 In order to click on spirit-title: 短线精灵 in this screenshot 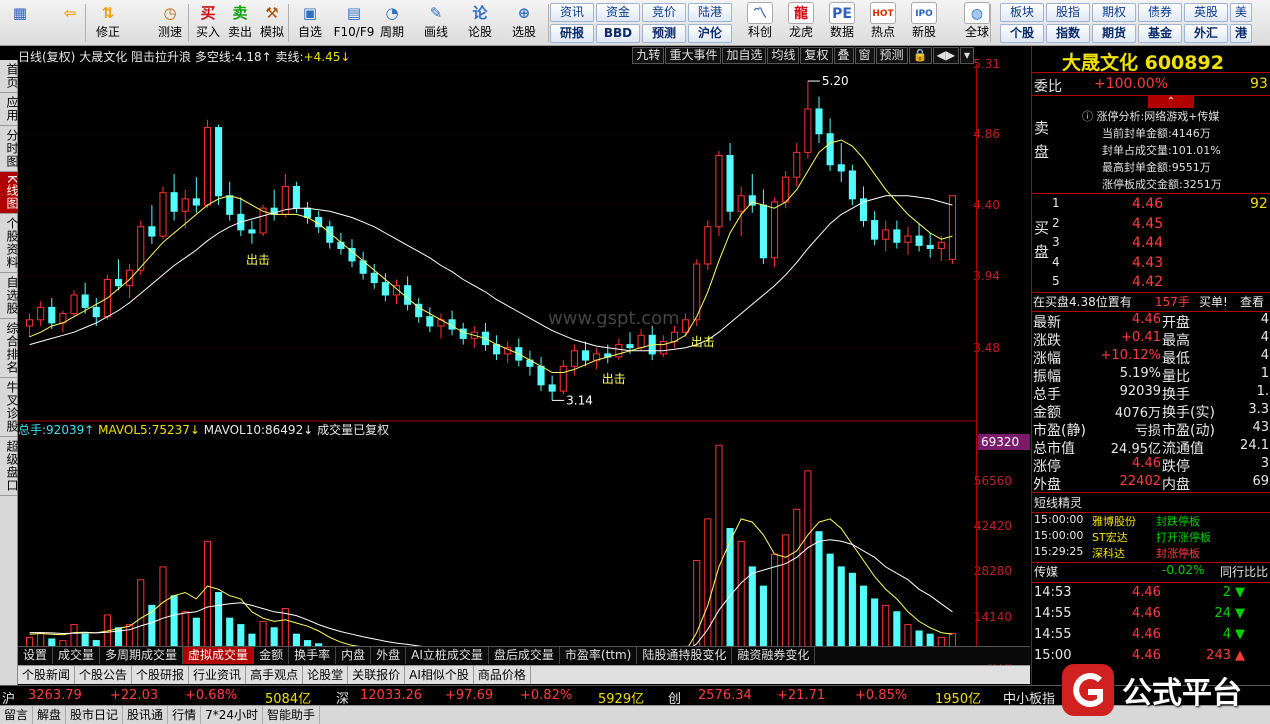, I will do `click(1058, 502)`.